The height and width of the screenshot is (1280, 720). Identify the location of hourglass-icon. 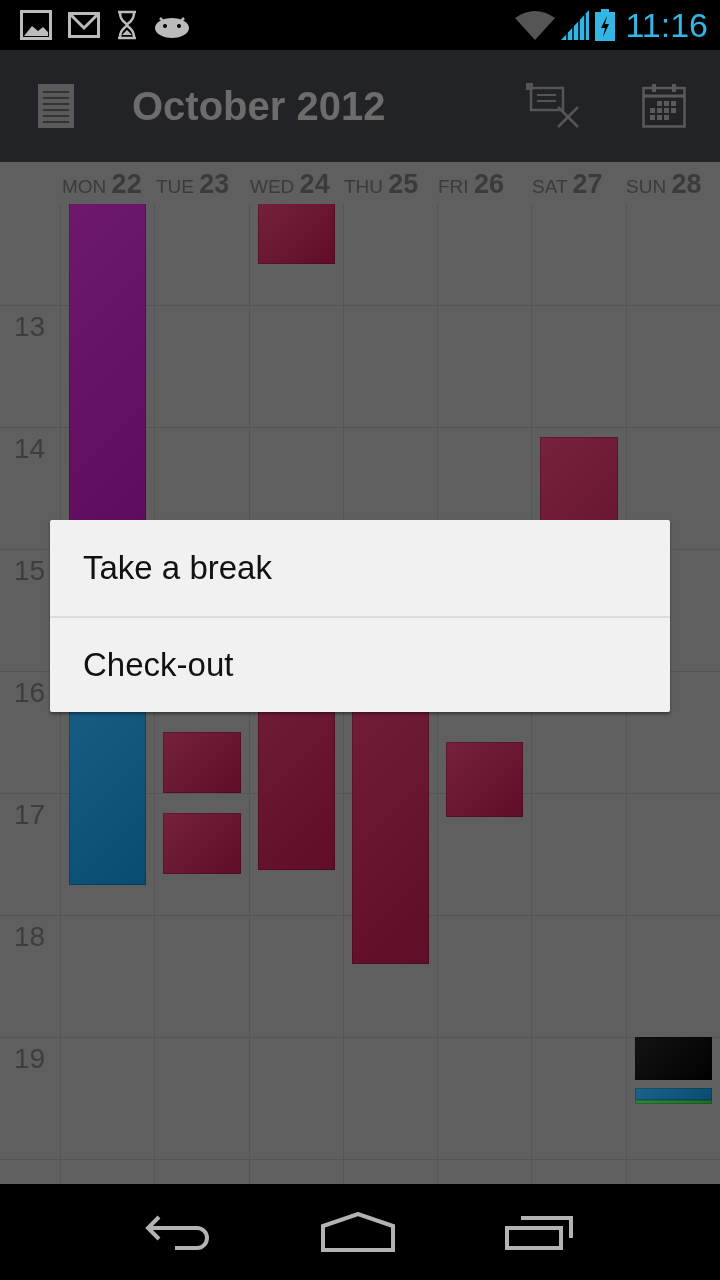
(127, 25).